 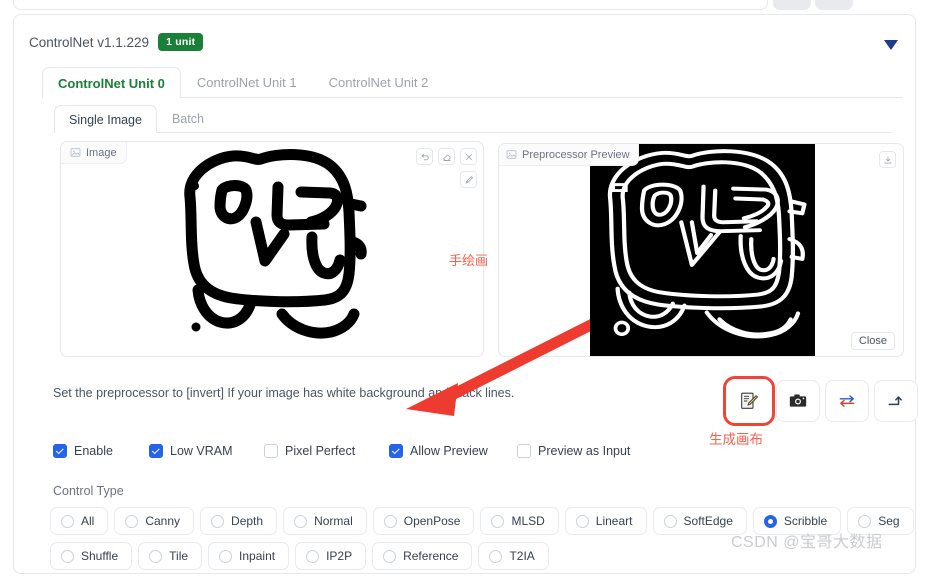 I want to click on download-icon, so click(x=887, y=159).